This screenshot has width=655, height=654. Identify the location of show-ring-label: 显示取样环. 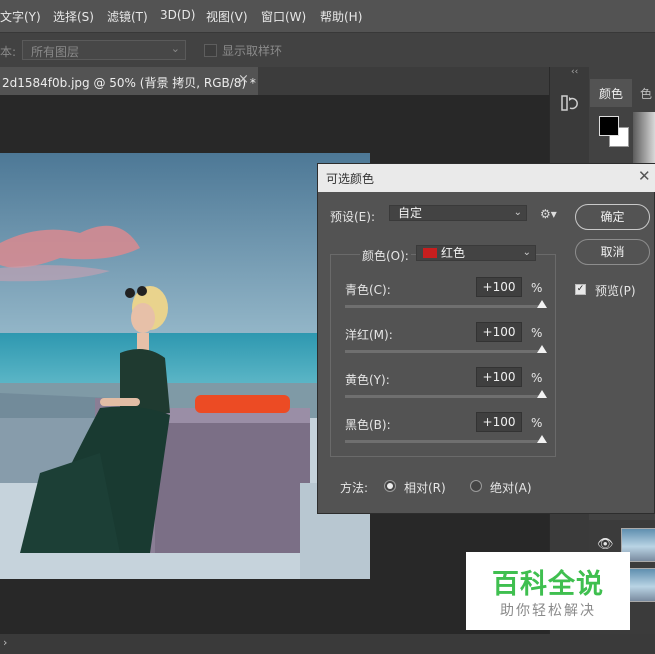
(252, 51).